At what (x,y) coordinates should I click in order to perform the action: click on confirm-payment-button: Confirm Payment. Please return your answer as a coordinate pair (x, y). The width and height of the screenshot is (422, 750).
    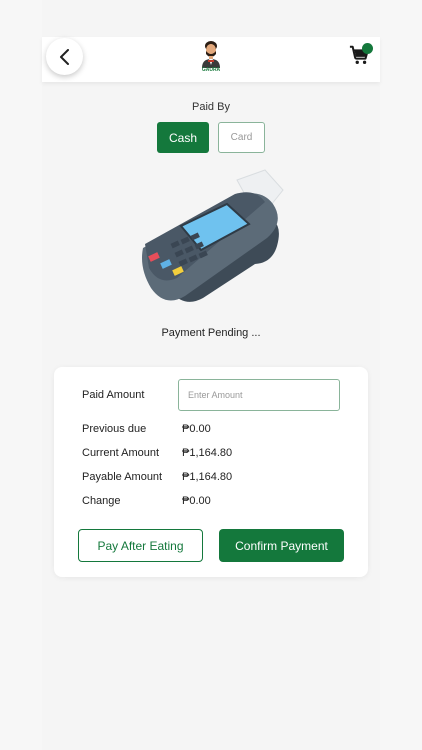
    Looking at the image, I should click on (281, 545).